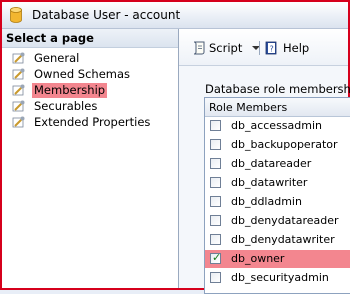 The width and height of the screenshot is (350, 294). Describe the element at coordinates (66, 106) in the screenshot. I see `page-item-label: Securables` at that location.